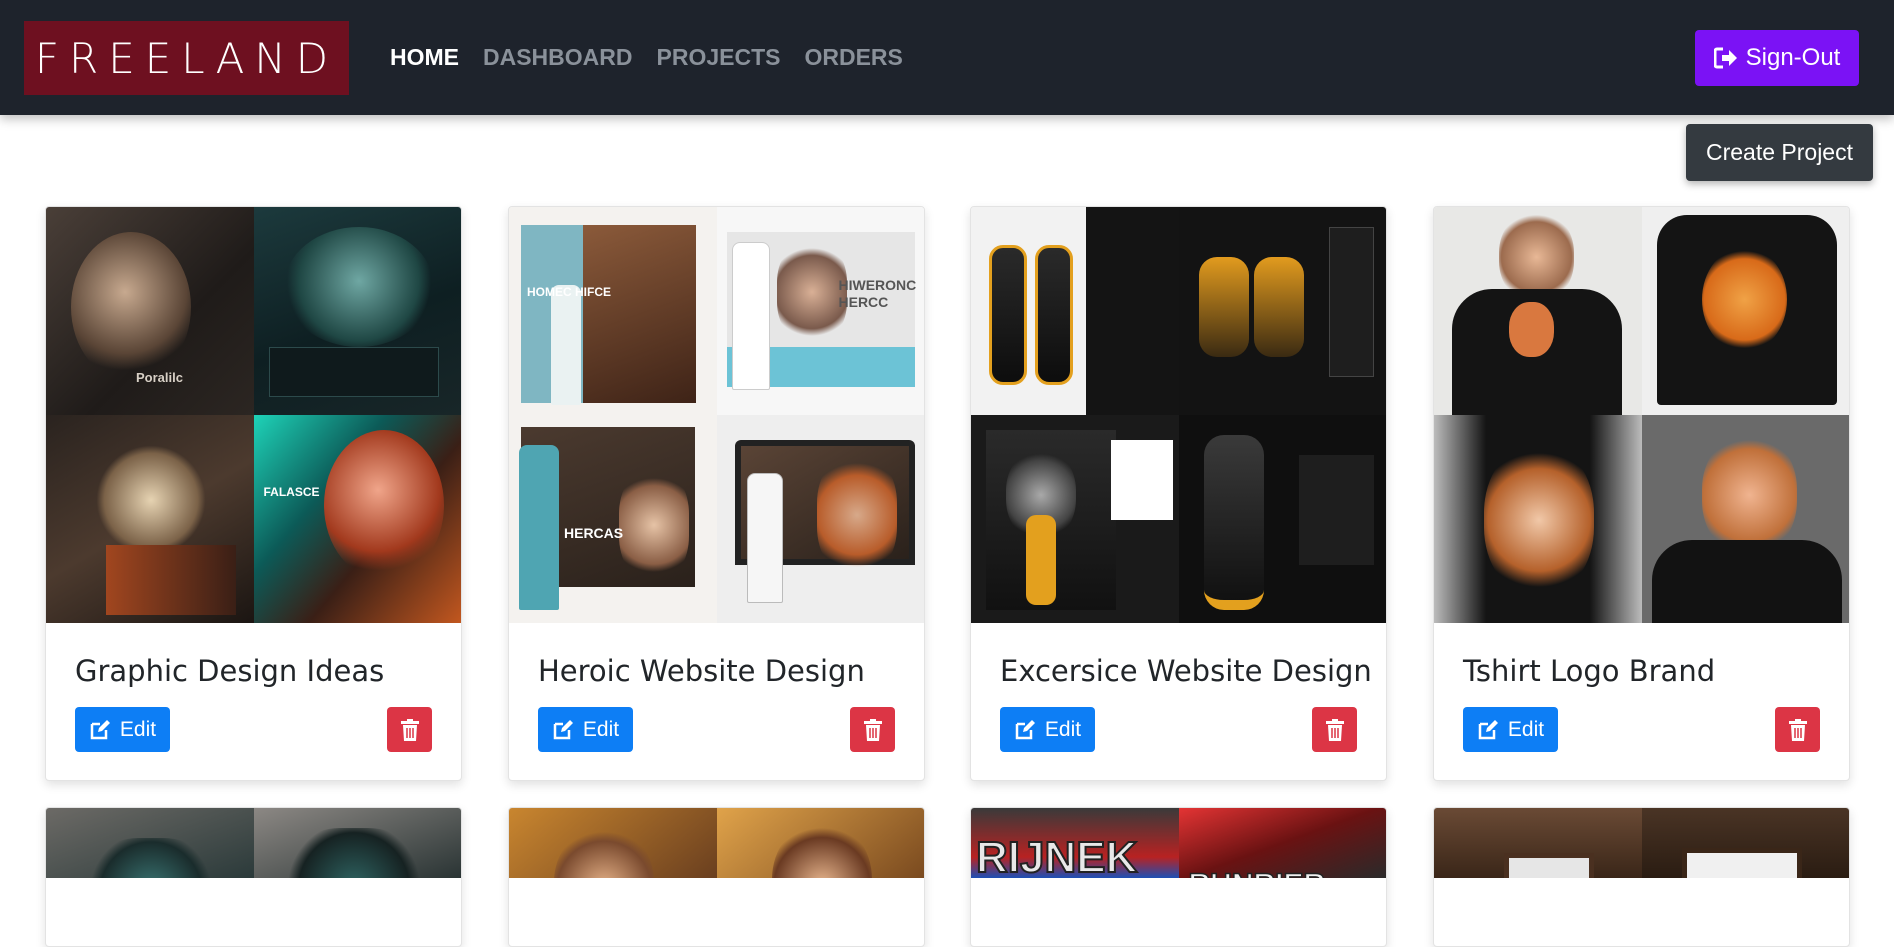 This screenshot has width=1894, height=947. What do you see at coordinates (716, 415) in the screenshot?
I see `project-thumbnail: HOMEC HIFCE HIWERONC HERCC HERCAS` at bounding box center [716, 415].